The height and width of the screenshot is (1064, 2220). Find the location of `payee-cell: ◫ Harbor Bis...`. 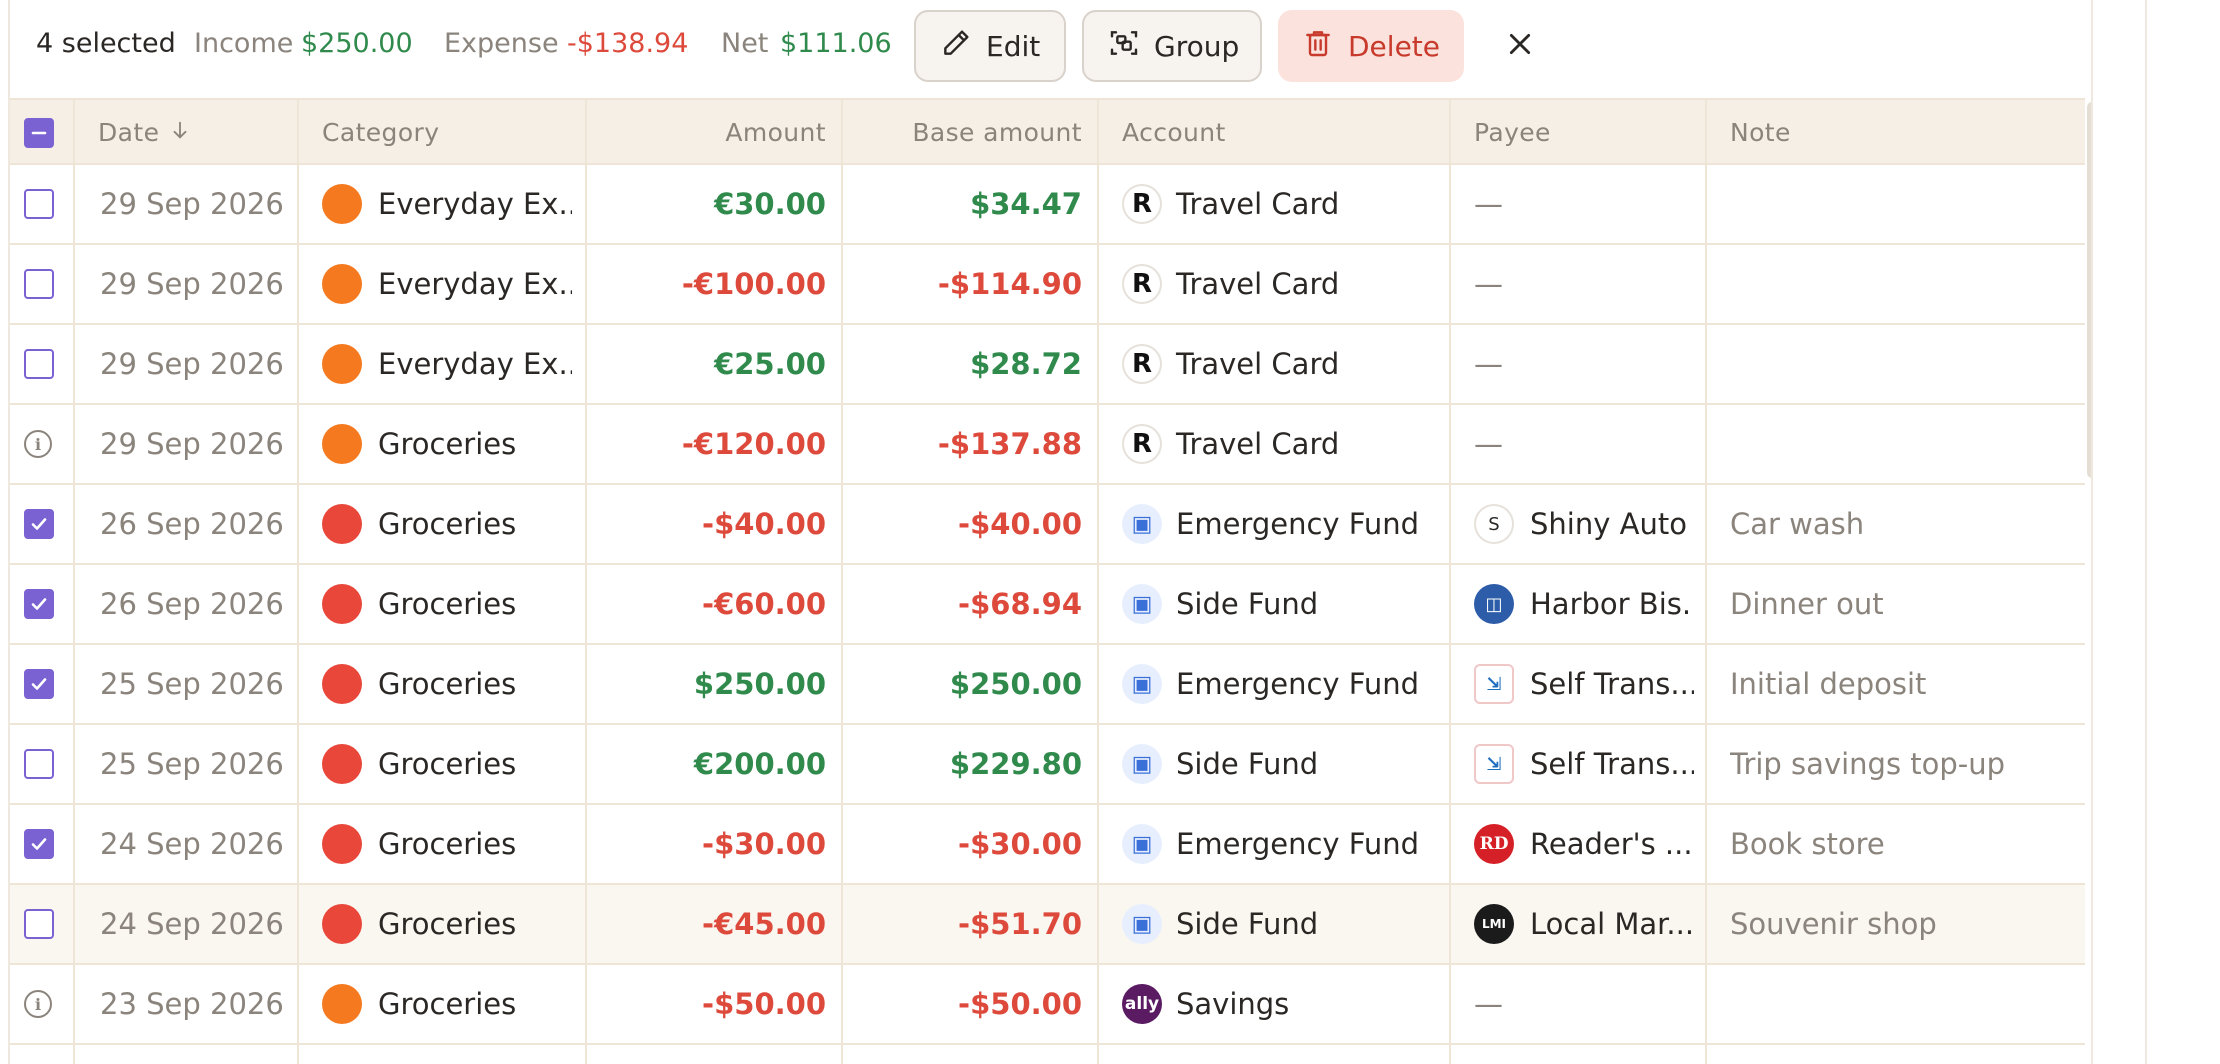

payee-cell: ◫ Harbor Bis... is located at coordinates (1584, 604).